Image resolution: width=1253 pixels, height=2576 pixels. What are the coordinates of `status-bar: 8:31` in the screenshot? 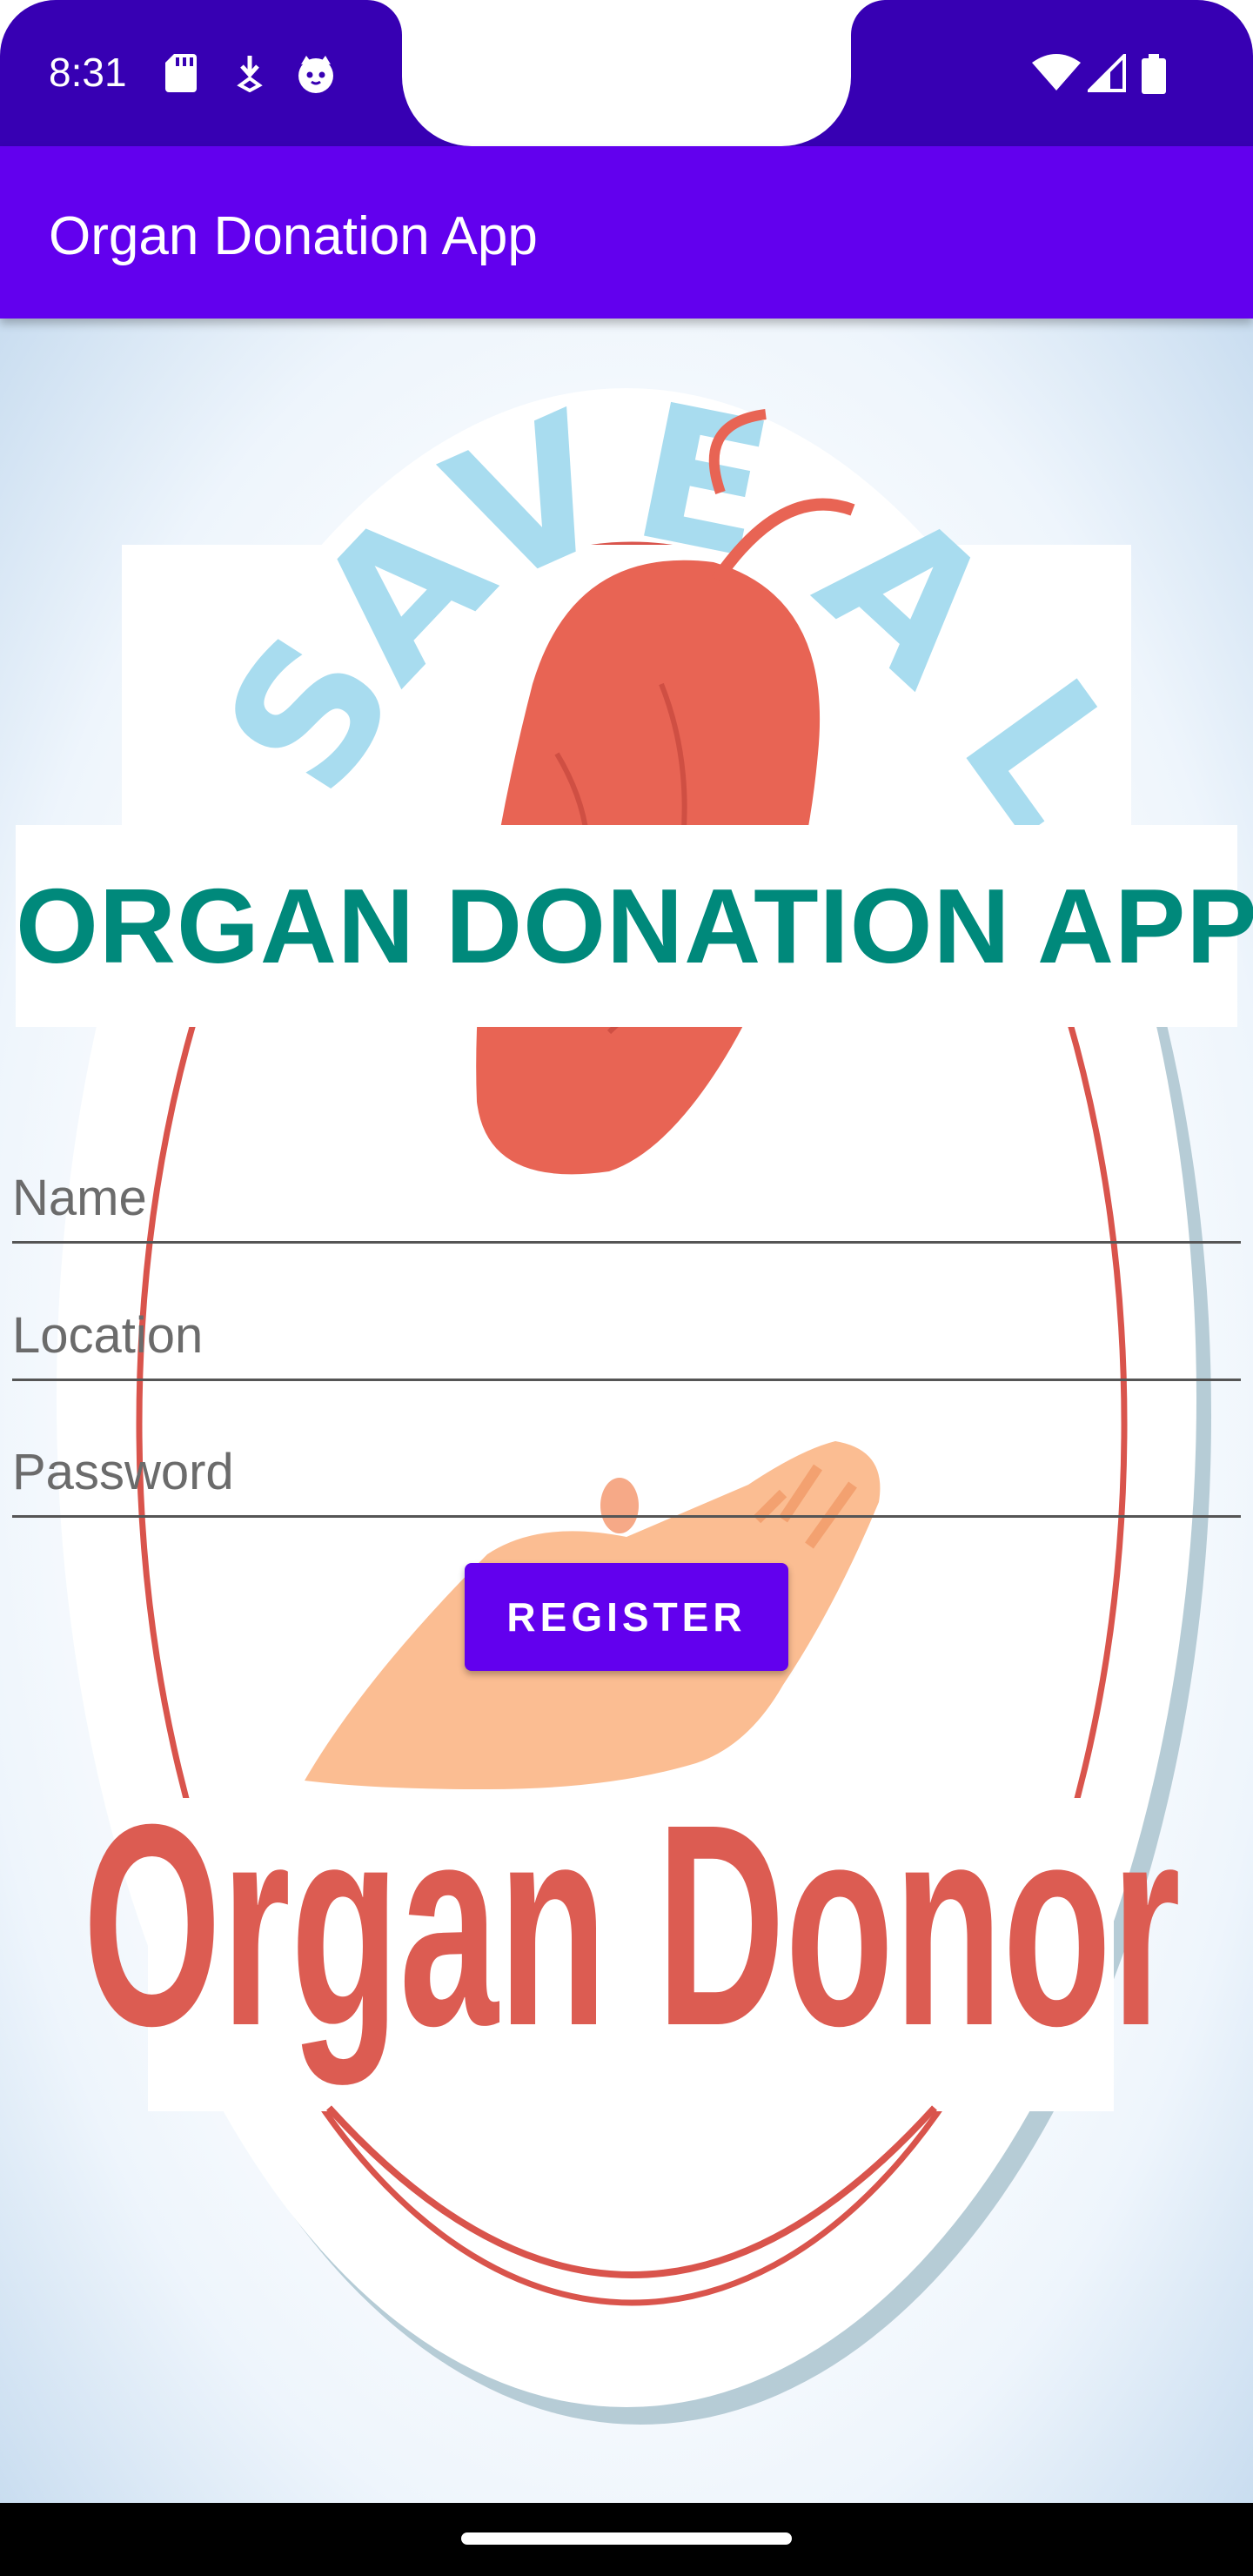 It's located at (626, 73).